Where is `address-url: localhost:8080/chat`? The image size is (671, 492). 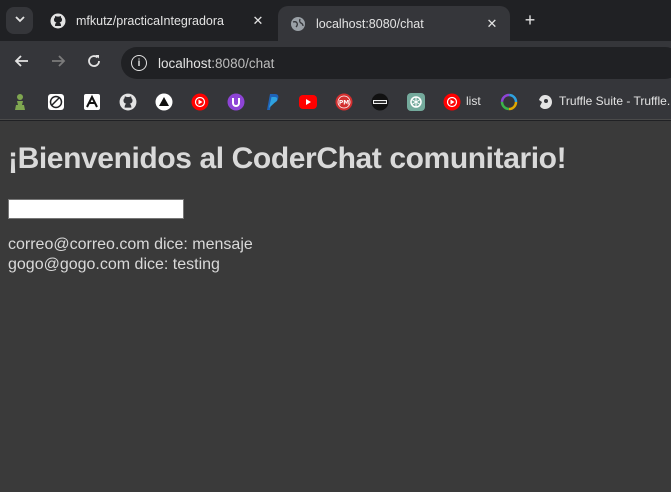
address-url: localhost:8080/chat is located at coordinates (216, 63).